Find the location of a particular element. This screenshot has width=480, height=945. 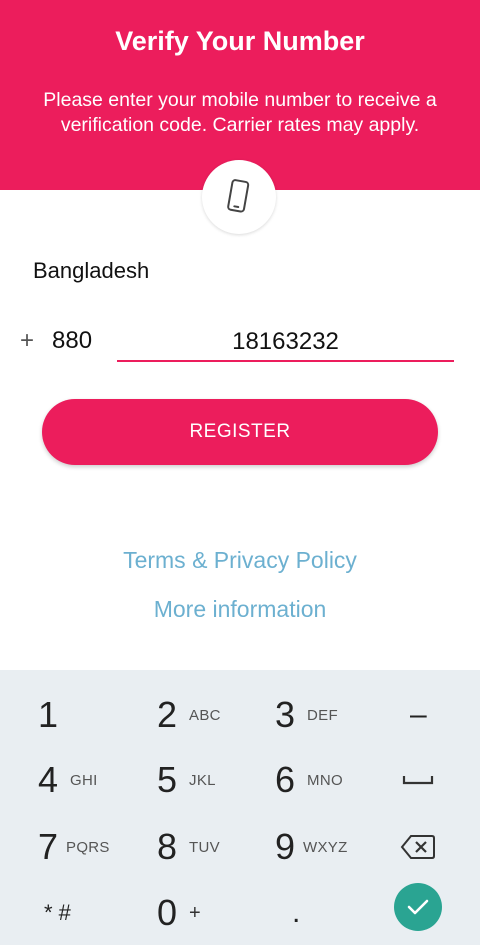

country-code-field: 880 is located at coordinates (72, 341).